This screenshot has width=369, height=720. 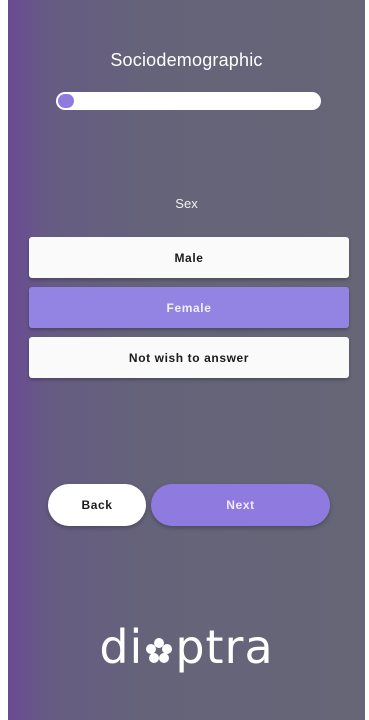 I want to click on brand-logo: di ptra, so click(x=186, y=647).